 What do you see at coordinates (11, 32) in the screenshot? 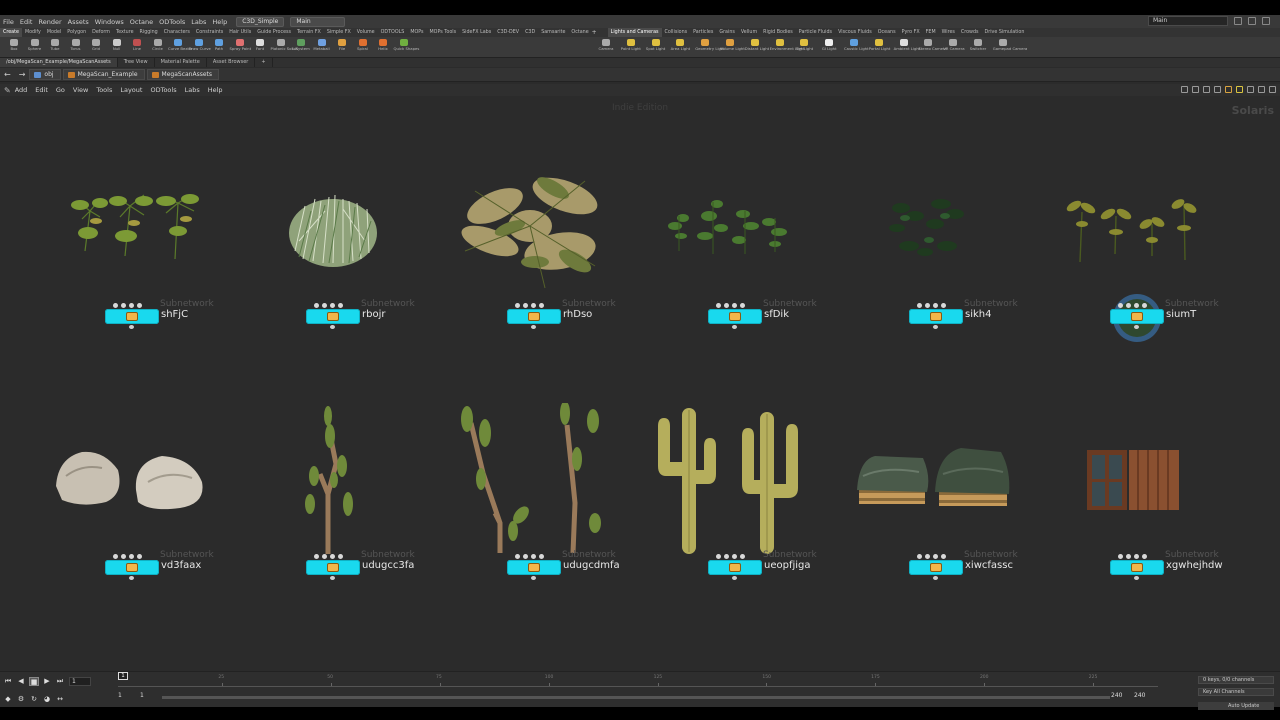
I see `shelf-tab-create: Create` at bounding box center [11, 32].